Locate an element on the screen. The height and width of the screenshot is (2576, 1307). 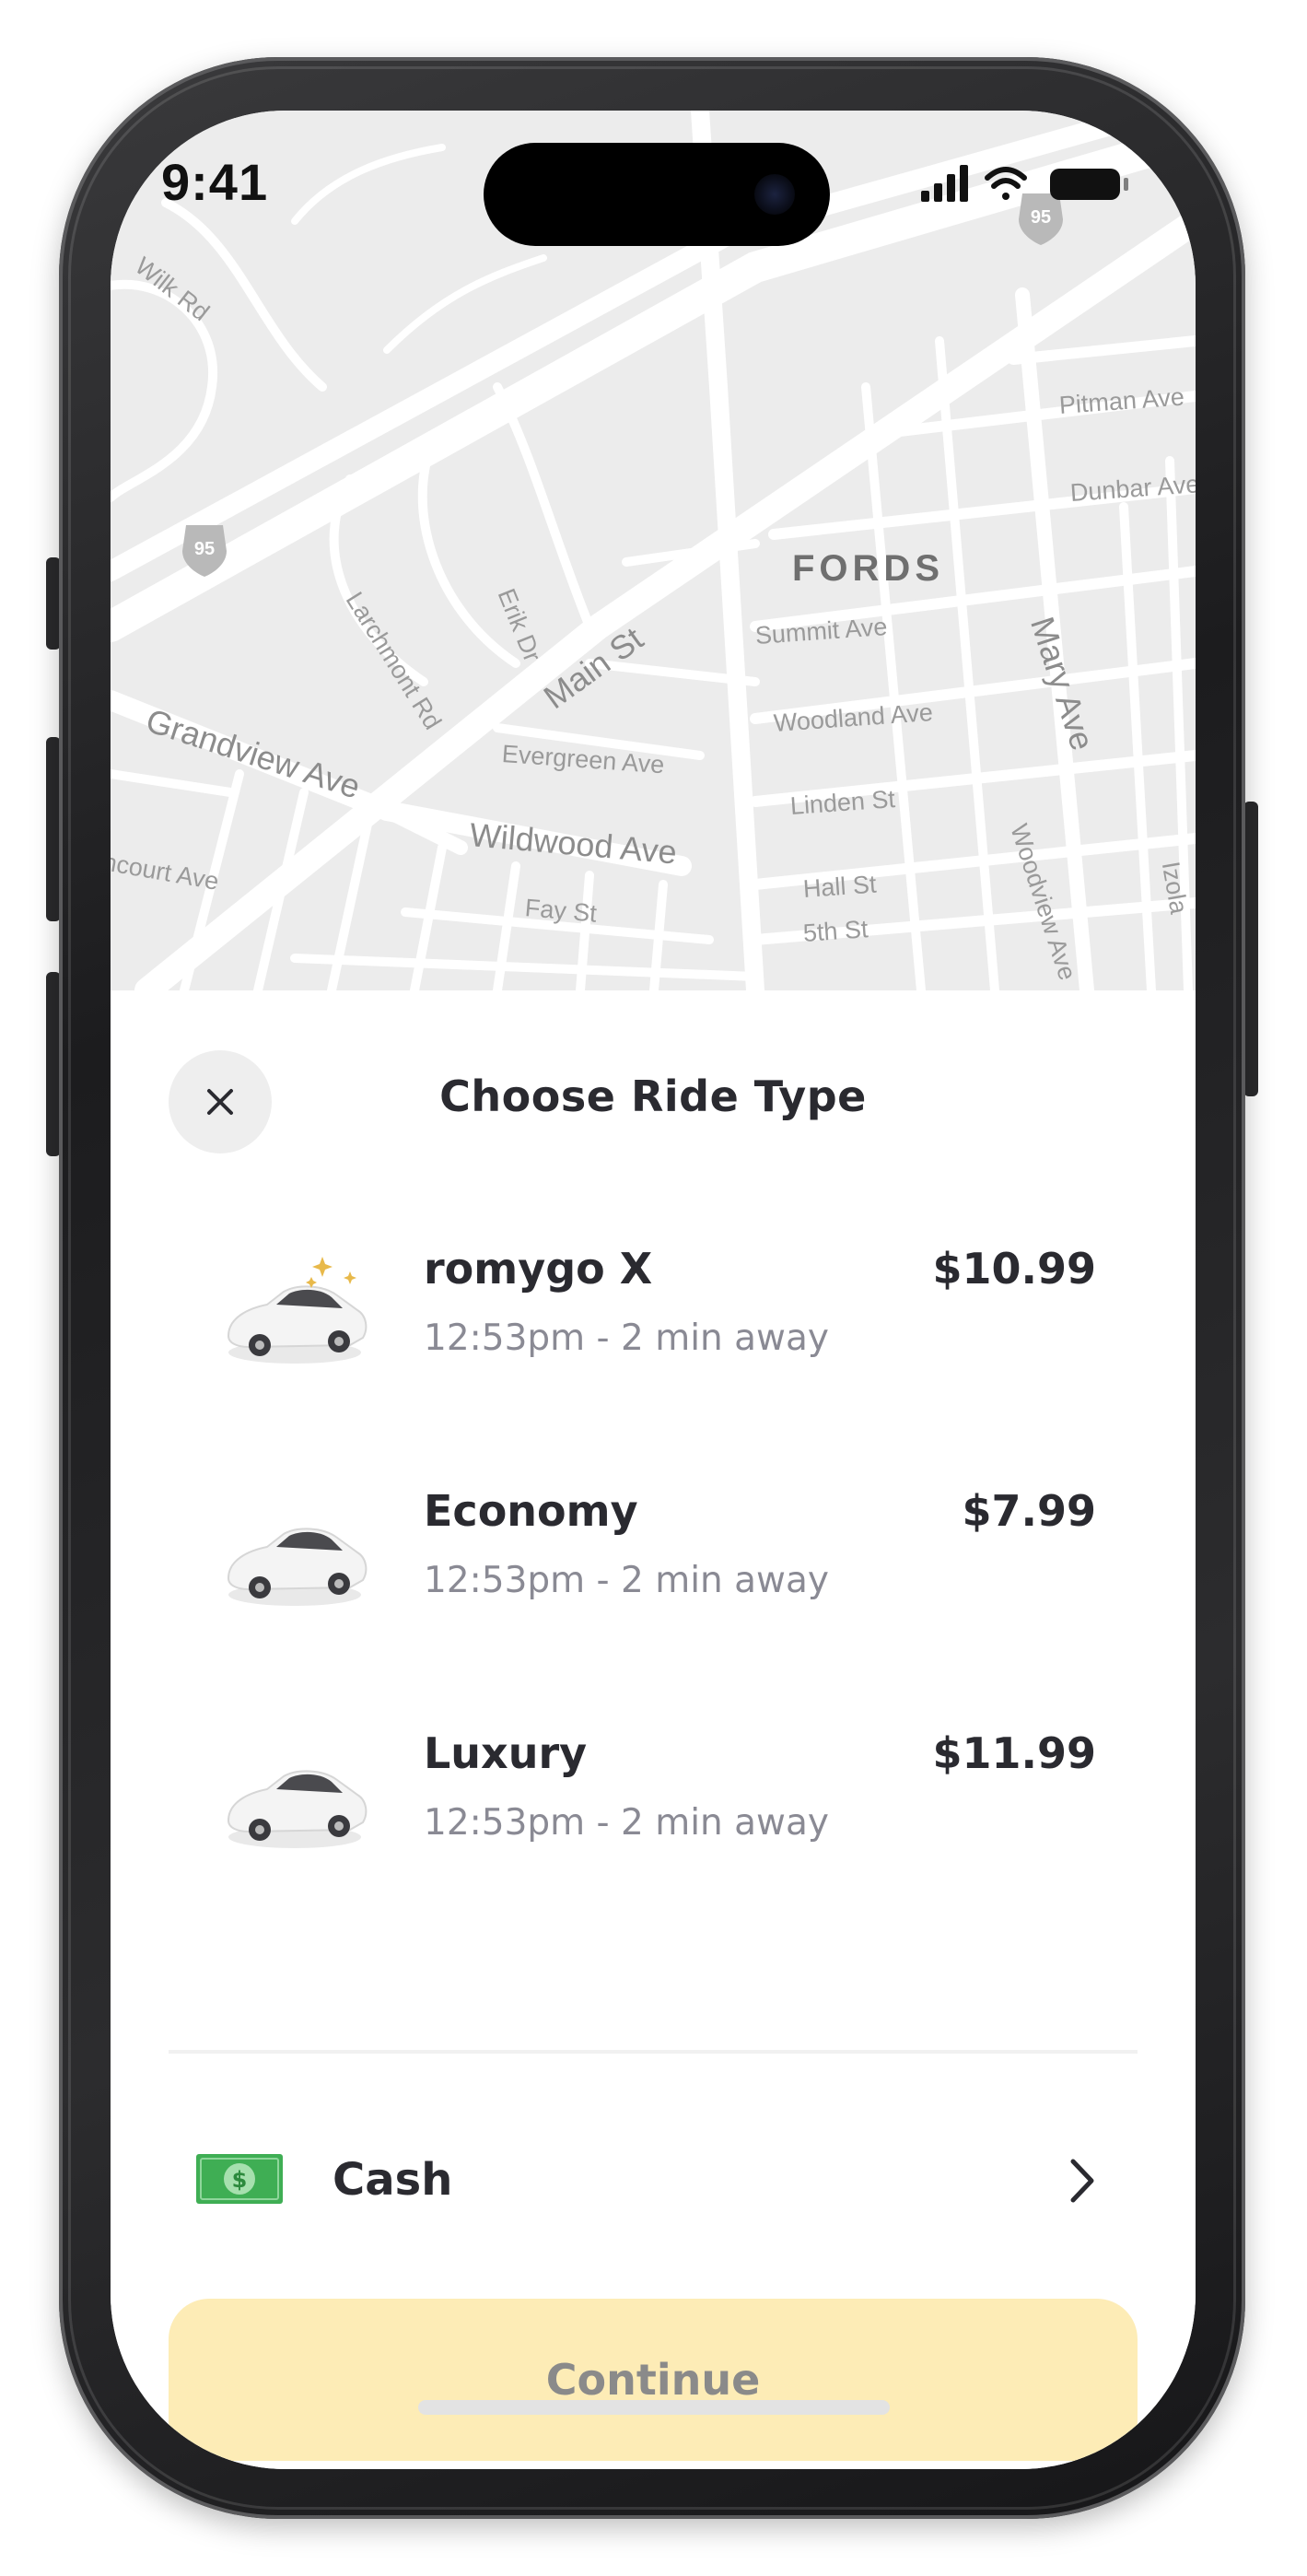
ride-name: romygo X is located at coordinates (538, 1269).